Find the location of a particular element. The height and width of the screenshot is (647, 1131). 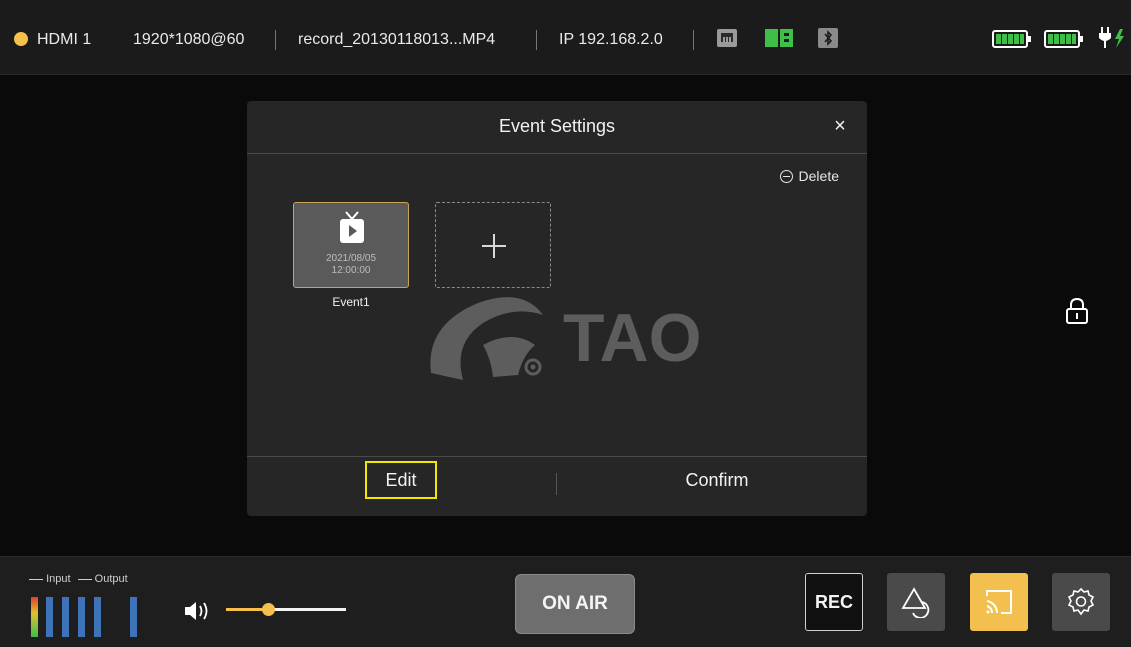

bluetooth-icon is located at coordinates (828, 40).